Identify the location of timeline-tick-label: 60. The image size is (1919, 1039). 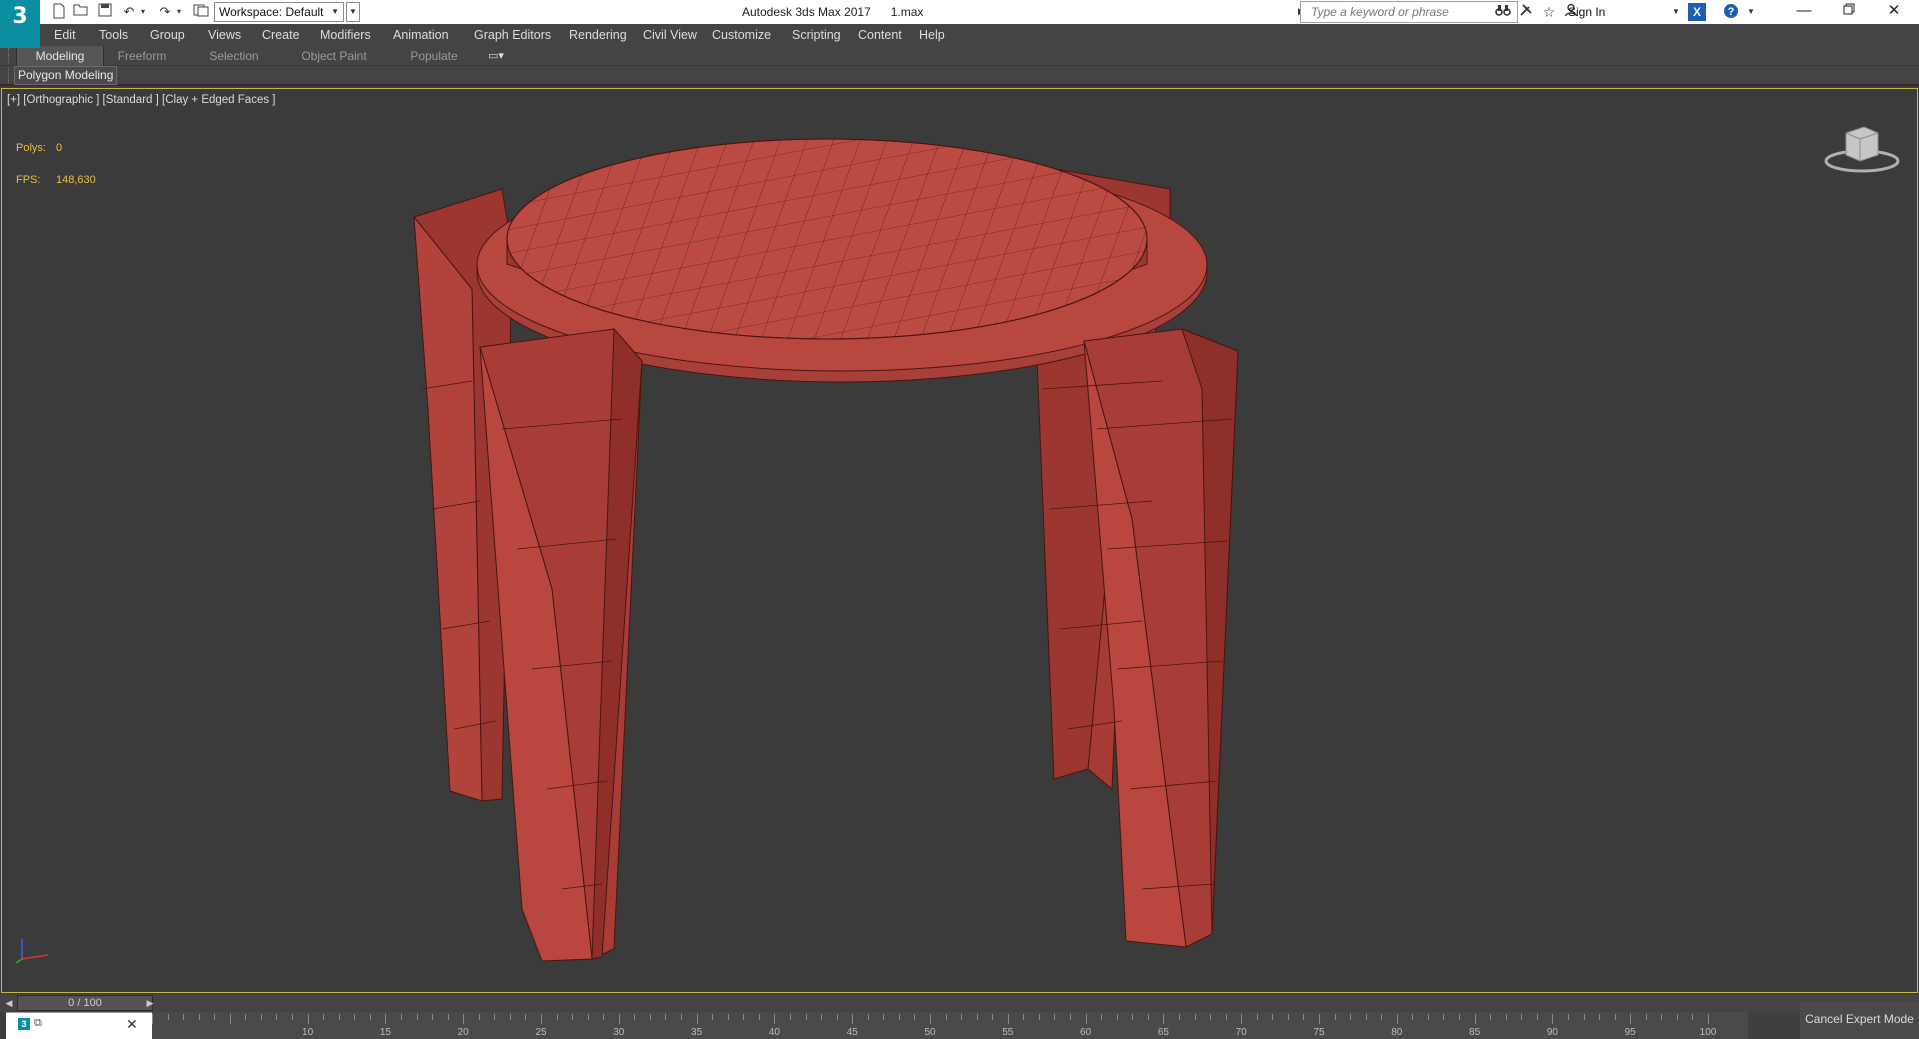
(1086, 1032).